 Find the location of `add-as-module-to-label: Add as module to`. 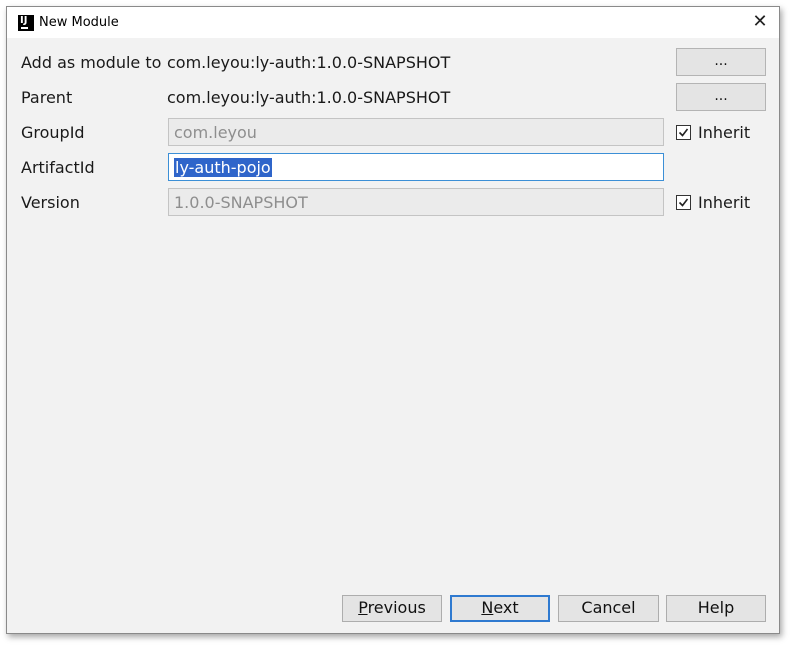

add-as-module-to-label: Add as module to is located at coordinates (91, 62).